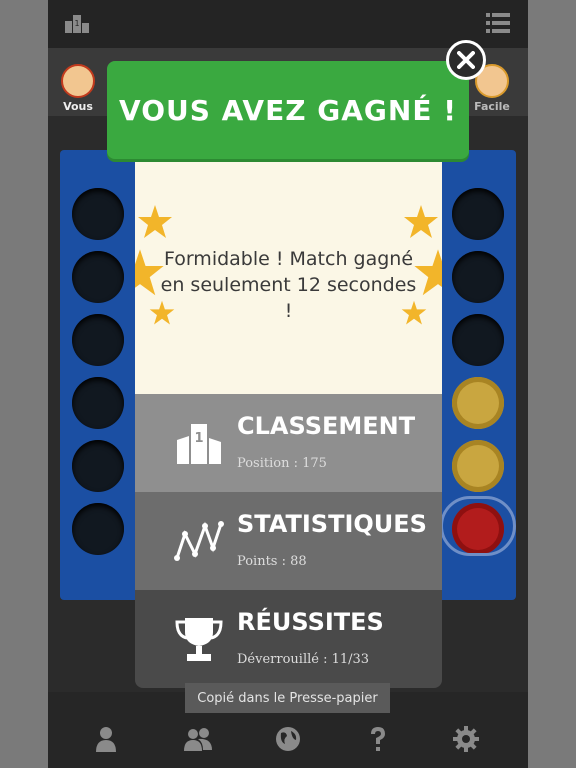  I want to click on victory-banner: VOUS AVEZ GAGNÉ !, so click(288, 110).